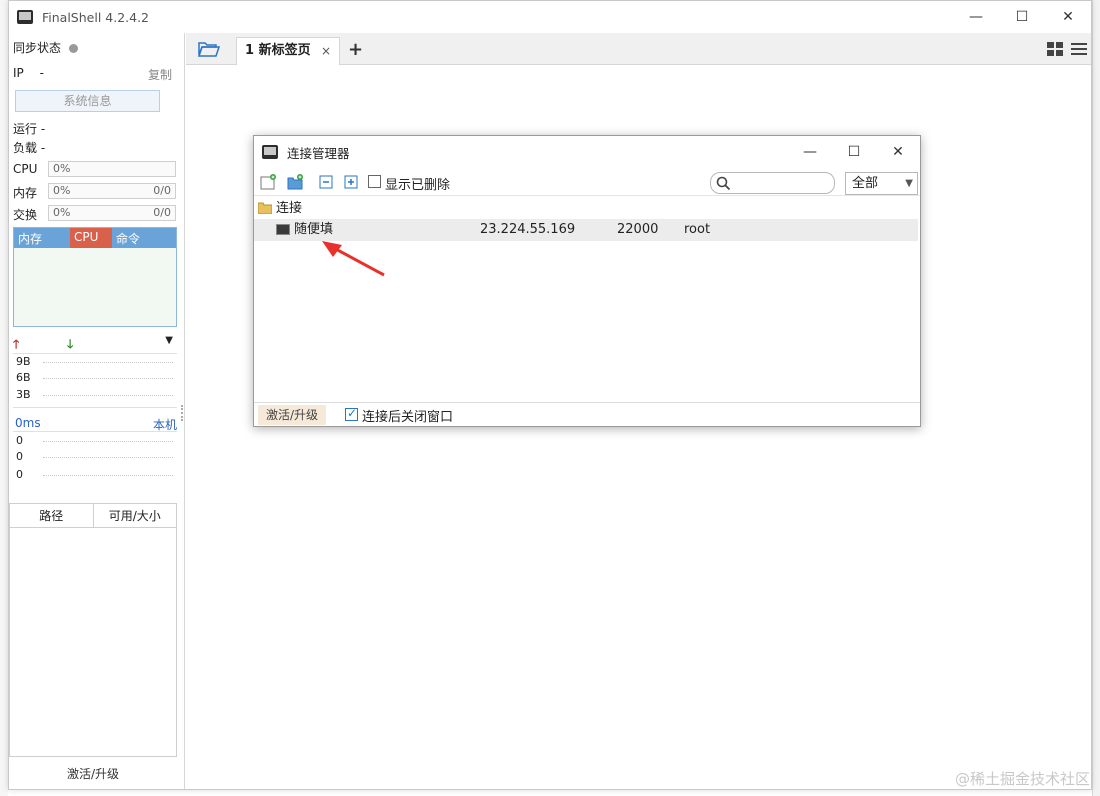 Image resolution: width=1100 pixels, height=796 pixels. I want to click on dialog-title-bar: 连接管理器 — ☐ ✕, so click(587, 152).